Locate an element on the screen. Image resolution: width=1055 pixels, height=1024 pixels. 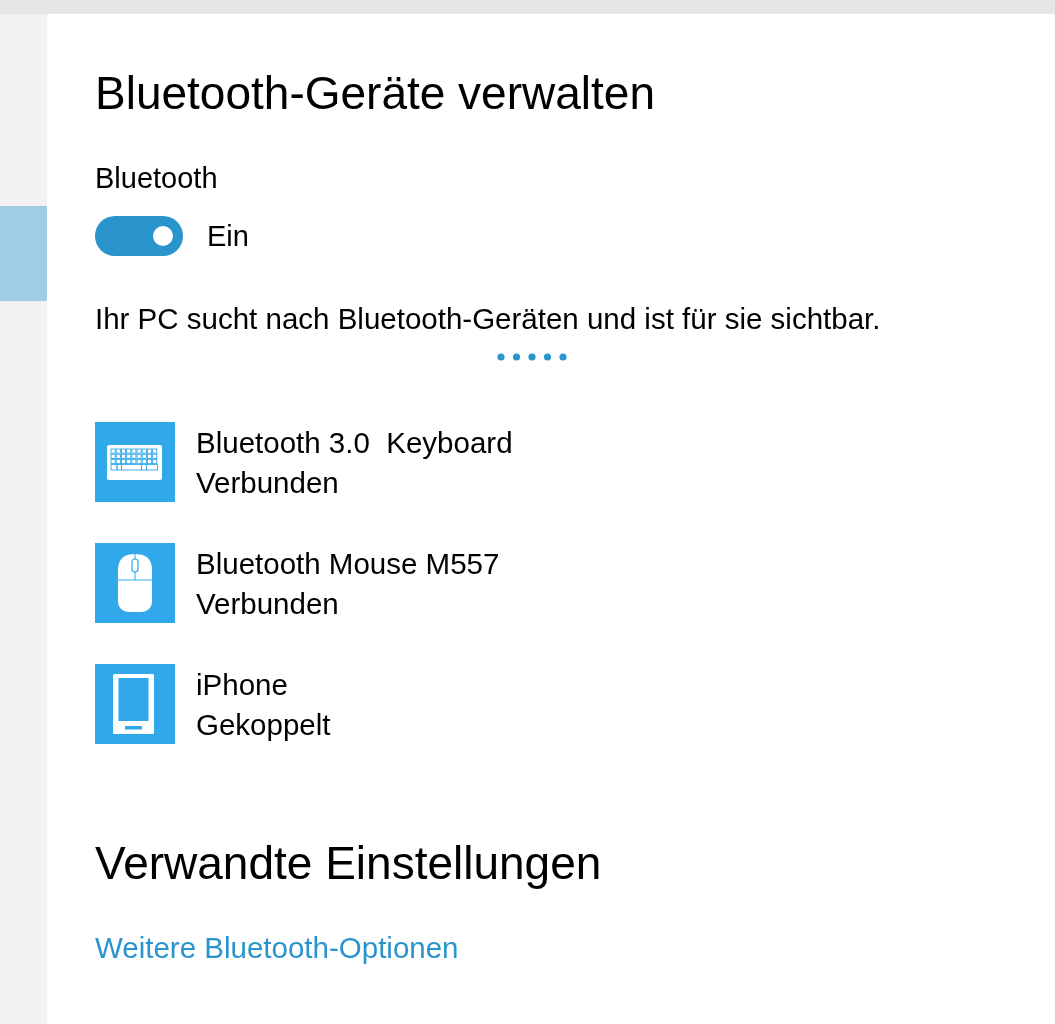
bluetooth-toggle is located at coordinates (139, 236).